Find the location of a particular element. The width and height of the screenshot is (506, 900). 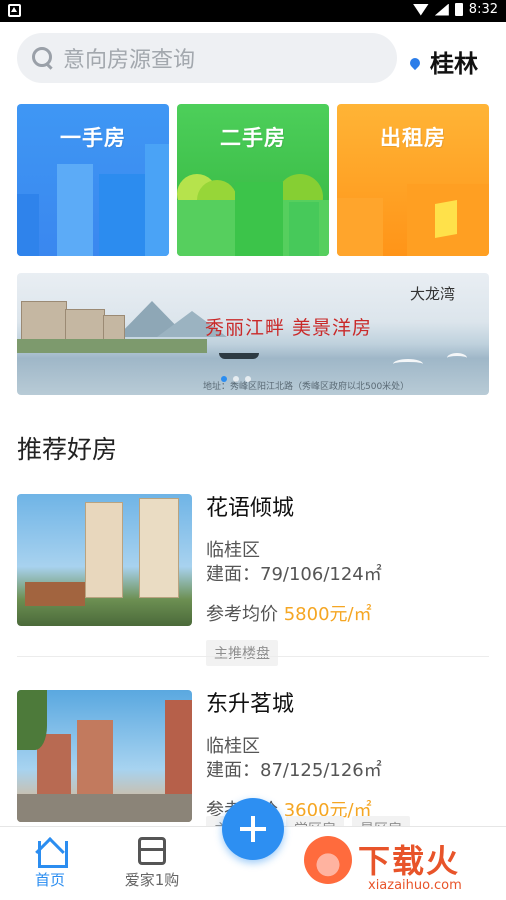

banner-brand: 大龙湾 is located at coordinates (432, 294).